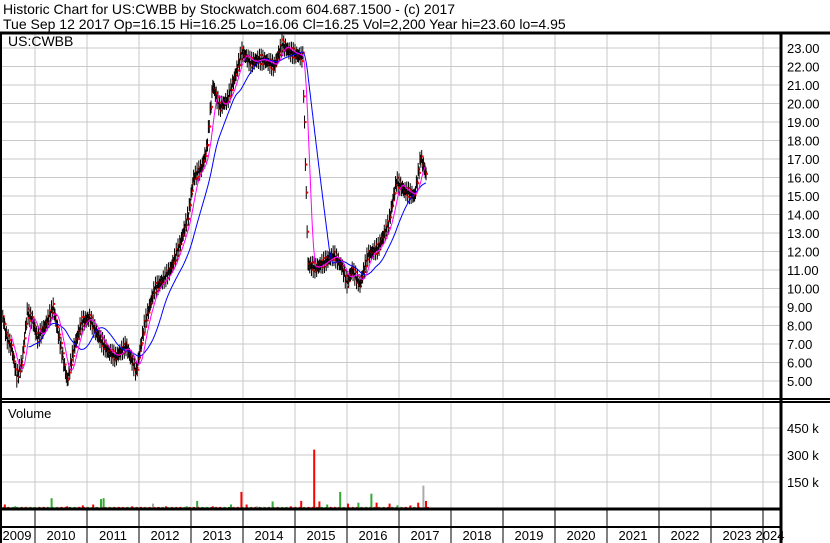  What do you see at coordinates (321, 535) in the screenshot?
I see `year-label: 2015` at bounding box center [321, 535].